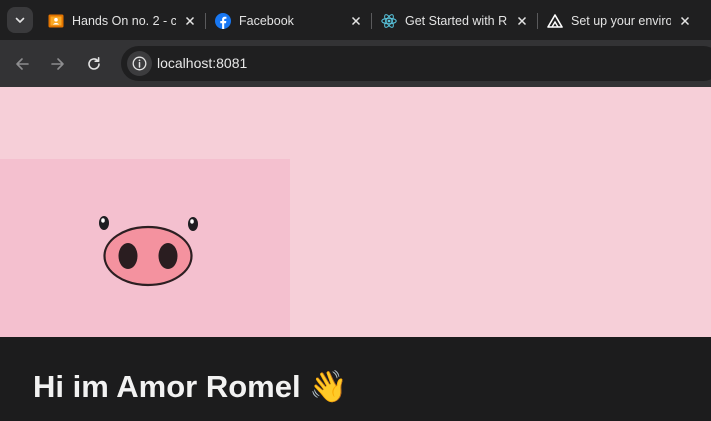  Describe the element at coordinates (555, 21) in the screenshot. I see `expo-icon` at that location.